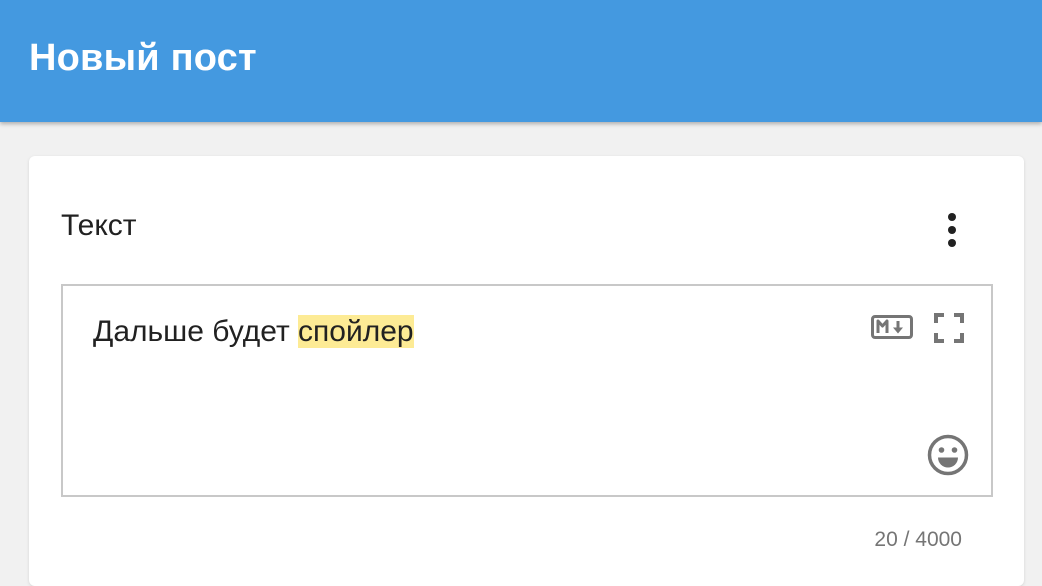 Image resolution: width=1042 pixels, height=586 pixels. What do you see at coordinates (948, 457) in the screenshot?
I see `emoji-icon` at bounding box center [948, 457].